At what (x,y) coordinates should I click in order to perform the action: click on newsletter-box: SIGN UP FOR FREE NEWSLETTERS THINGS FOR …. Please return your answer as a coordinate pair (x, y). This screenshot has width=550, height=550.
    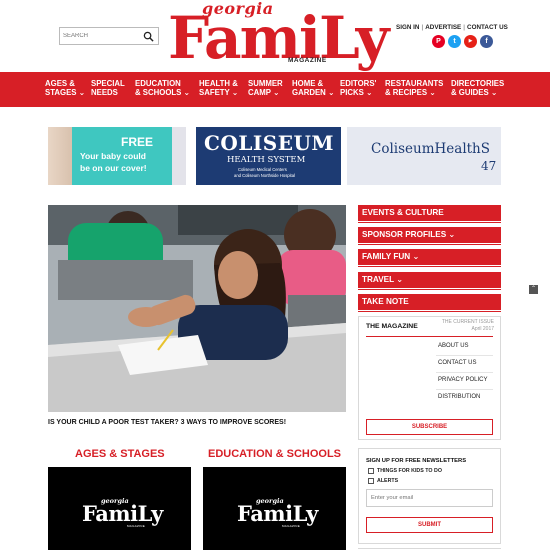
    Looking at the image, I should click on (429, 496).